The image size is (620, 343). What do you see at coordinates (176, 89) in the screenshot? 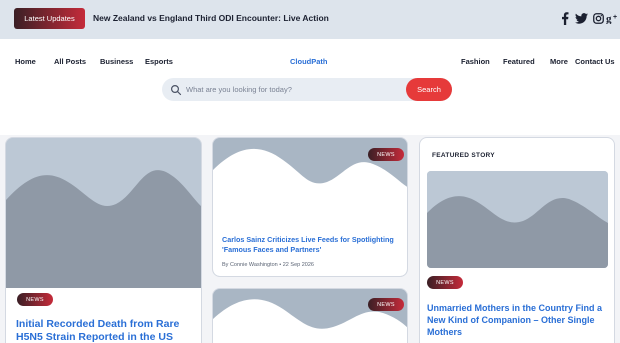
I see `search-icon` at bounding box center [176, 89].